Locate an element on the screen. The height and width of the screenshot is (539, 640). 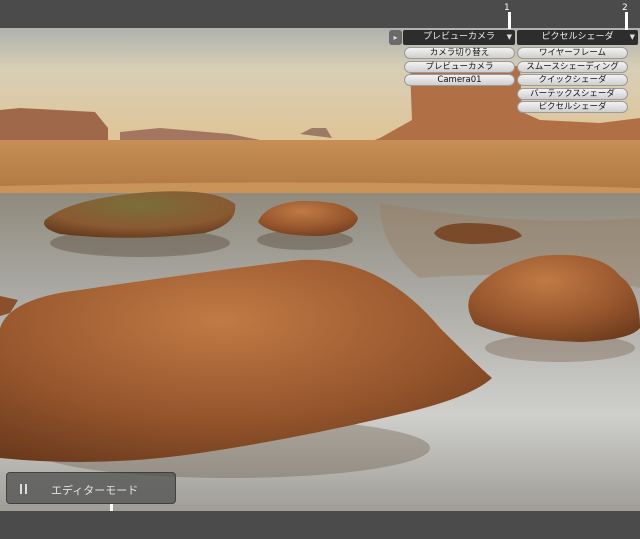
shader-dropdown-label: ピクセルシェーダ is located at coordinates (577, 37).